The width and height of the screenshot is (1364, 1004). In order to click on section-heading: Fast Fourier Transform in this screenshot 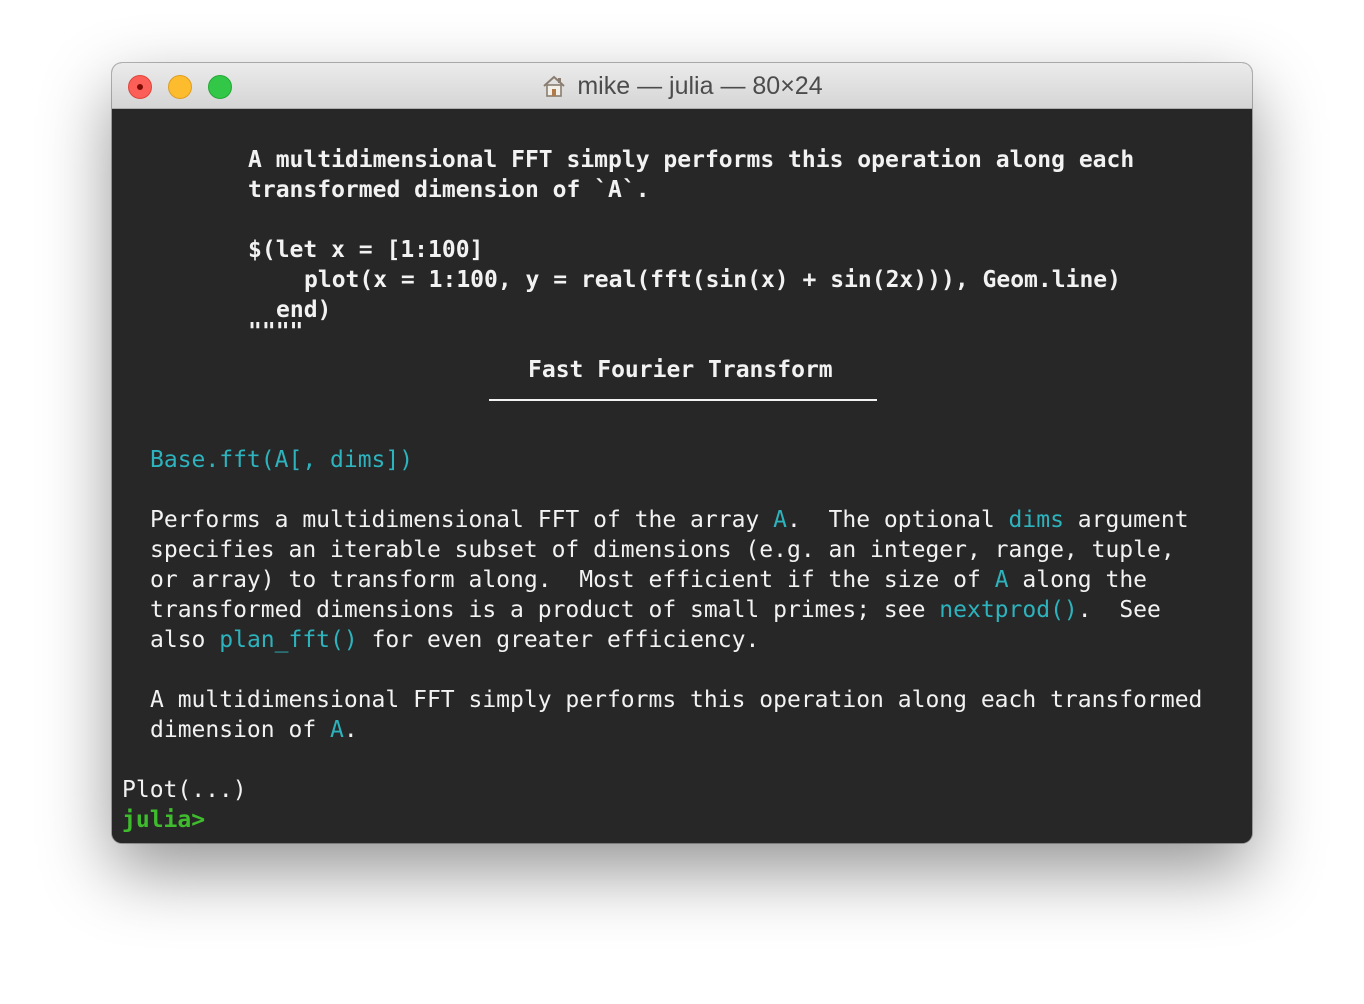, I will do `click(680, 370)`.